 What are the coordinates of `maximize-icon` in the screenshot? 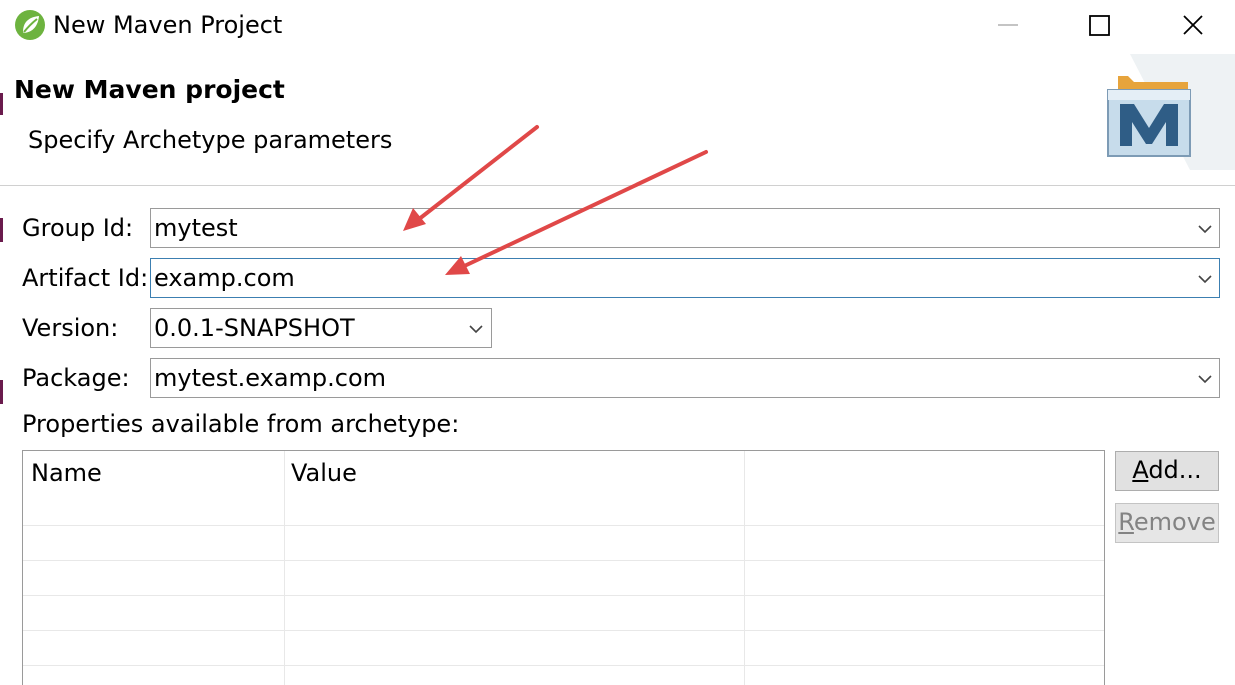 It's located at (1099, 25).